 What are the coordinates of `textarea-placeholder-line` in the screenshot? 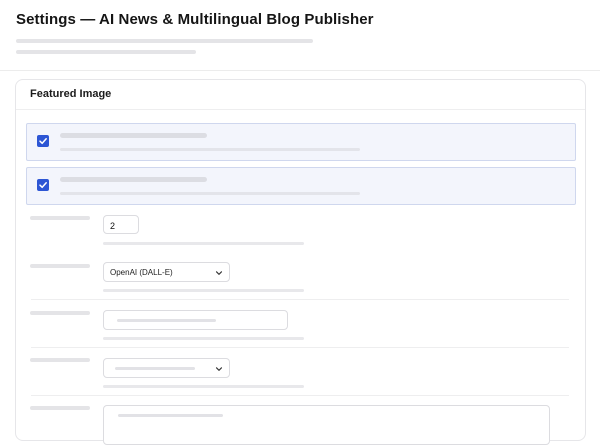 It's located at (170, 415).